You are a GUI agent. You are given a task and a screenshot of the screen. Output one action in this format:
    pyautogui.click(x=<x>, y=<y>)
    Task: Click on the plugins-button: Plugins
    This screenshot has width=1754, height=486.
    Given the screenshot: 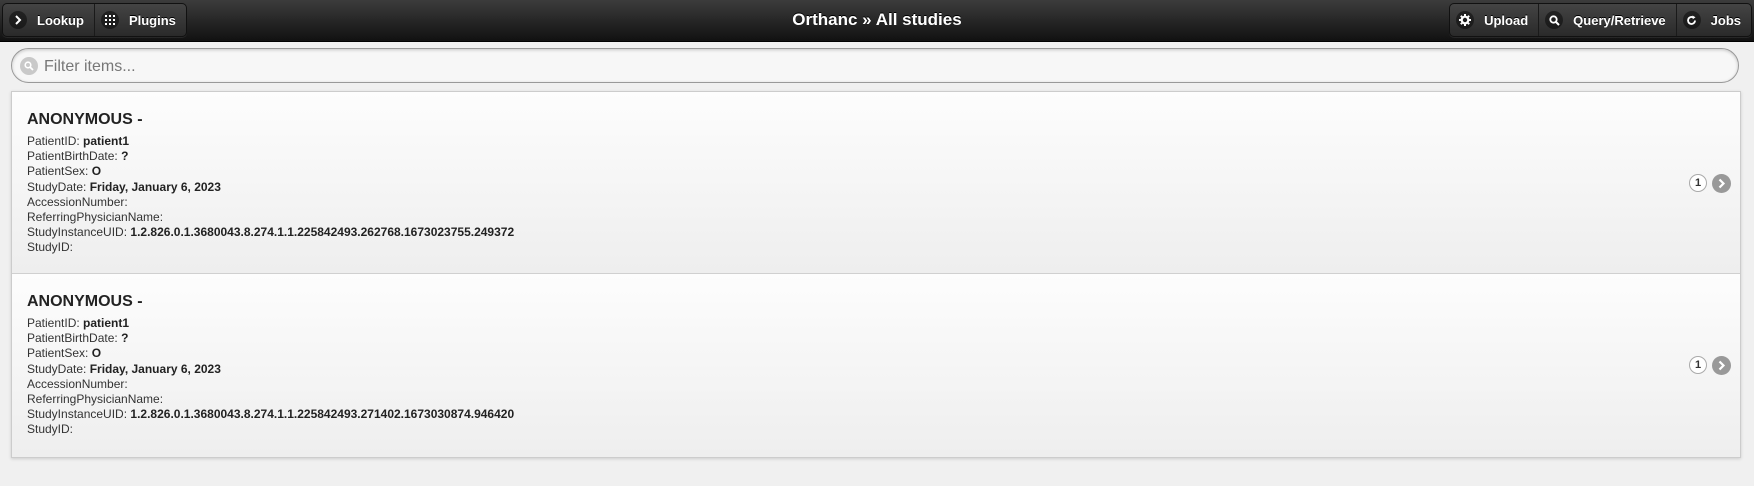 What is the action you would take?
    pyautogui.click(x=140, y=20)
    